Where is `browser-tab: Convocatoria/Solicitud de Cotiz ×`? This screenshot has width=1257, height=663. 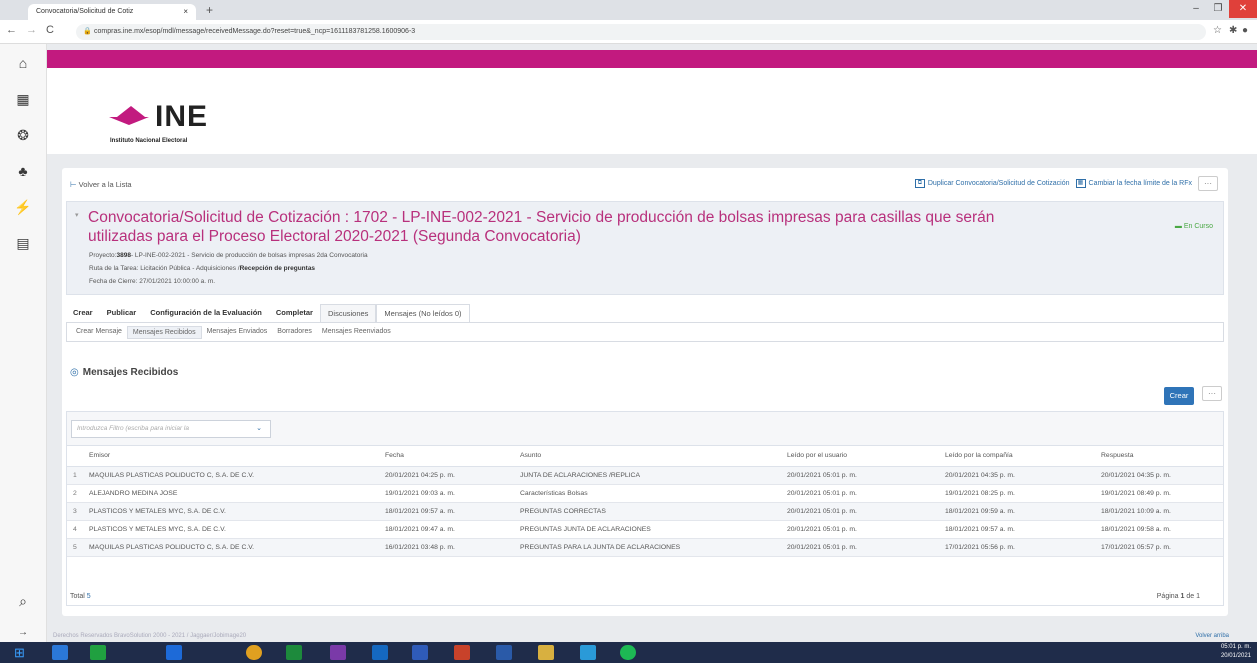 browser-tab: Convocatoria/Solicitud de Cotiz × is located at coordinates (112, 12).